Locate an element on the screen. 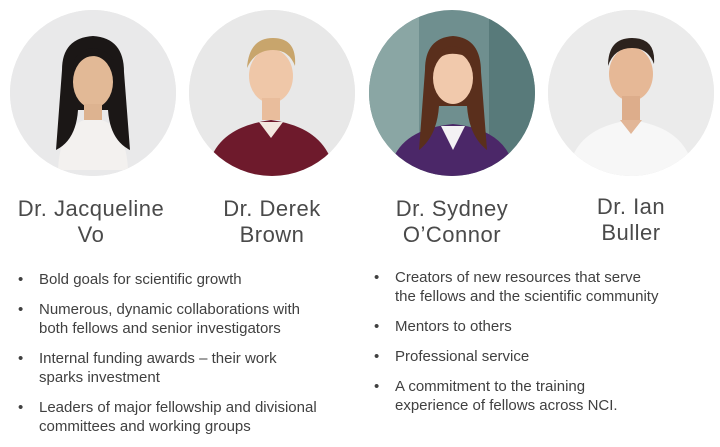 Image resolution: width=720 pixels, height=447 pixels. bullet-line: Bold goals for scientific growth is located at coordinates (140, 279).